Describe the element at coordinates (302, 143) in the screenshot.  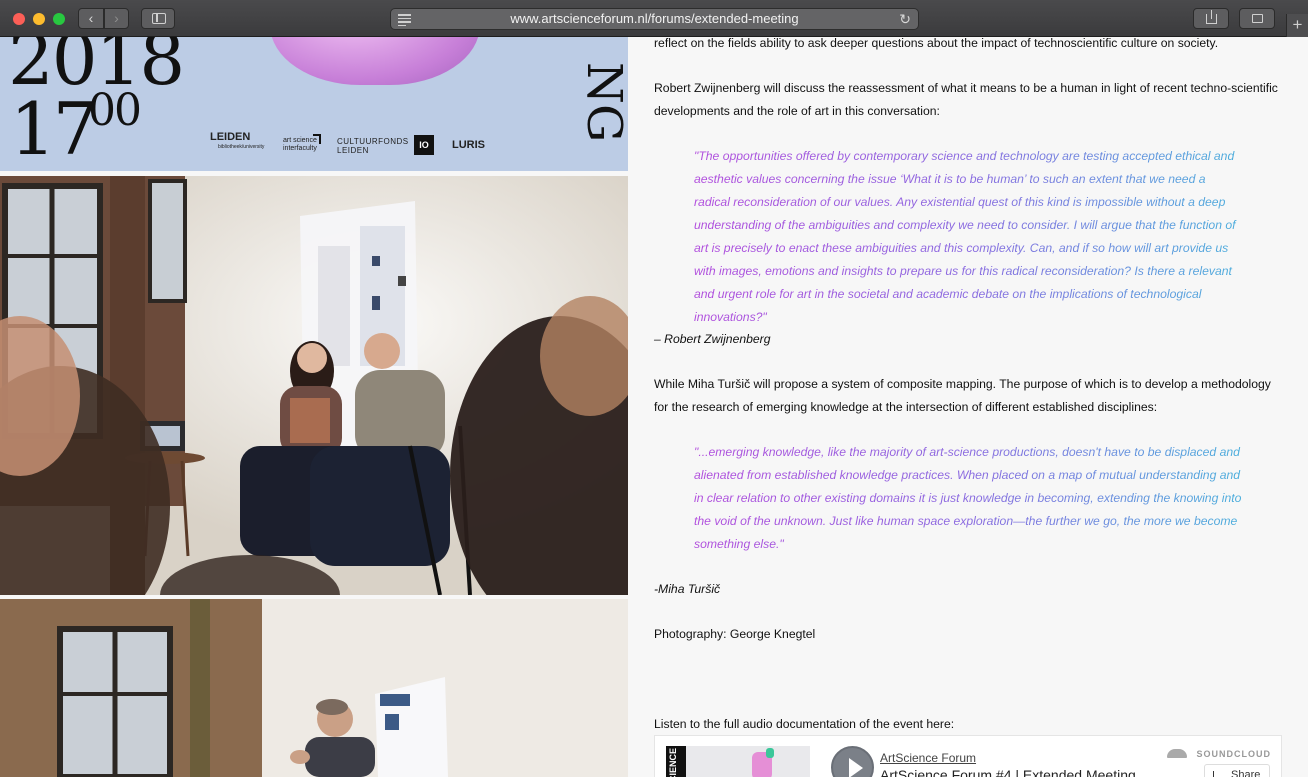
I see `artscience-logo: art science interfaculty` at that location.